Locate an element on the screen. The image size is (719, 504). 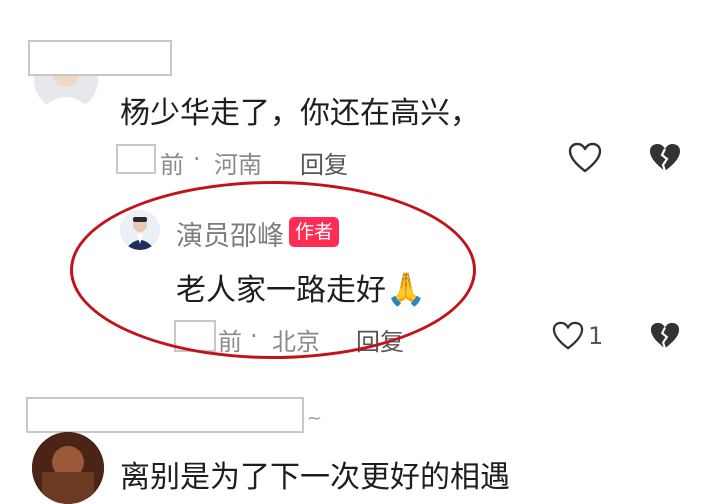
comment-text: 杨少华走了，你还在高兴， is located at coordinates (300, 113).